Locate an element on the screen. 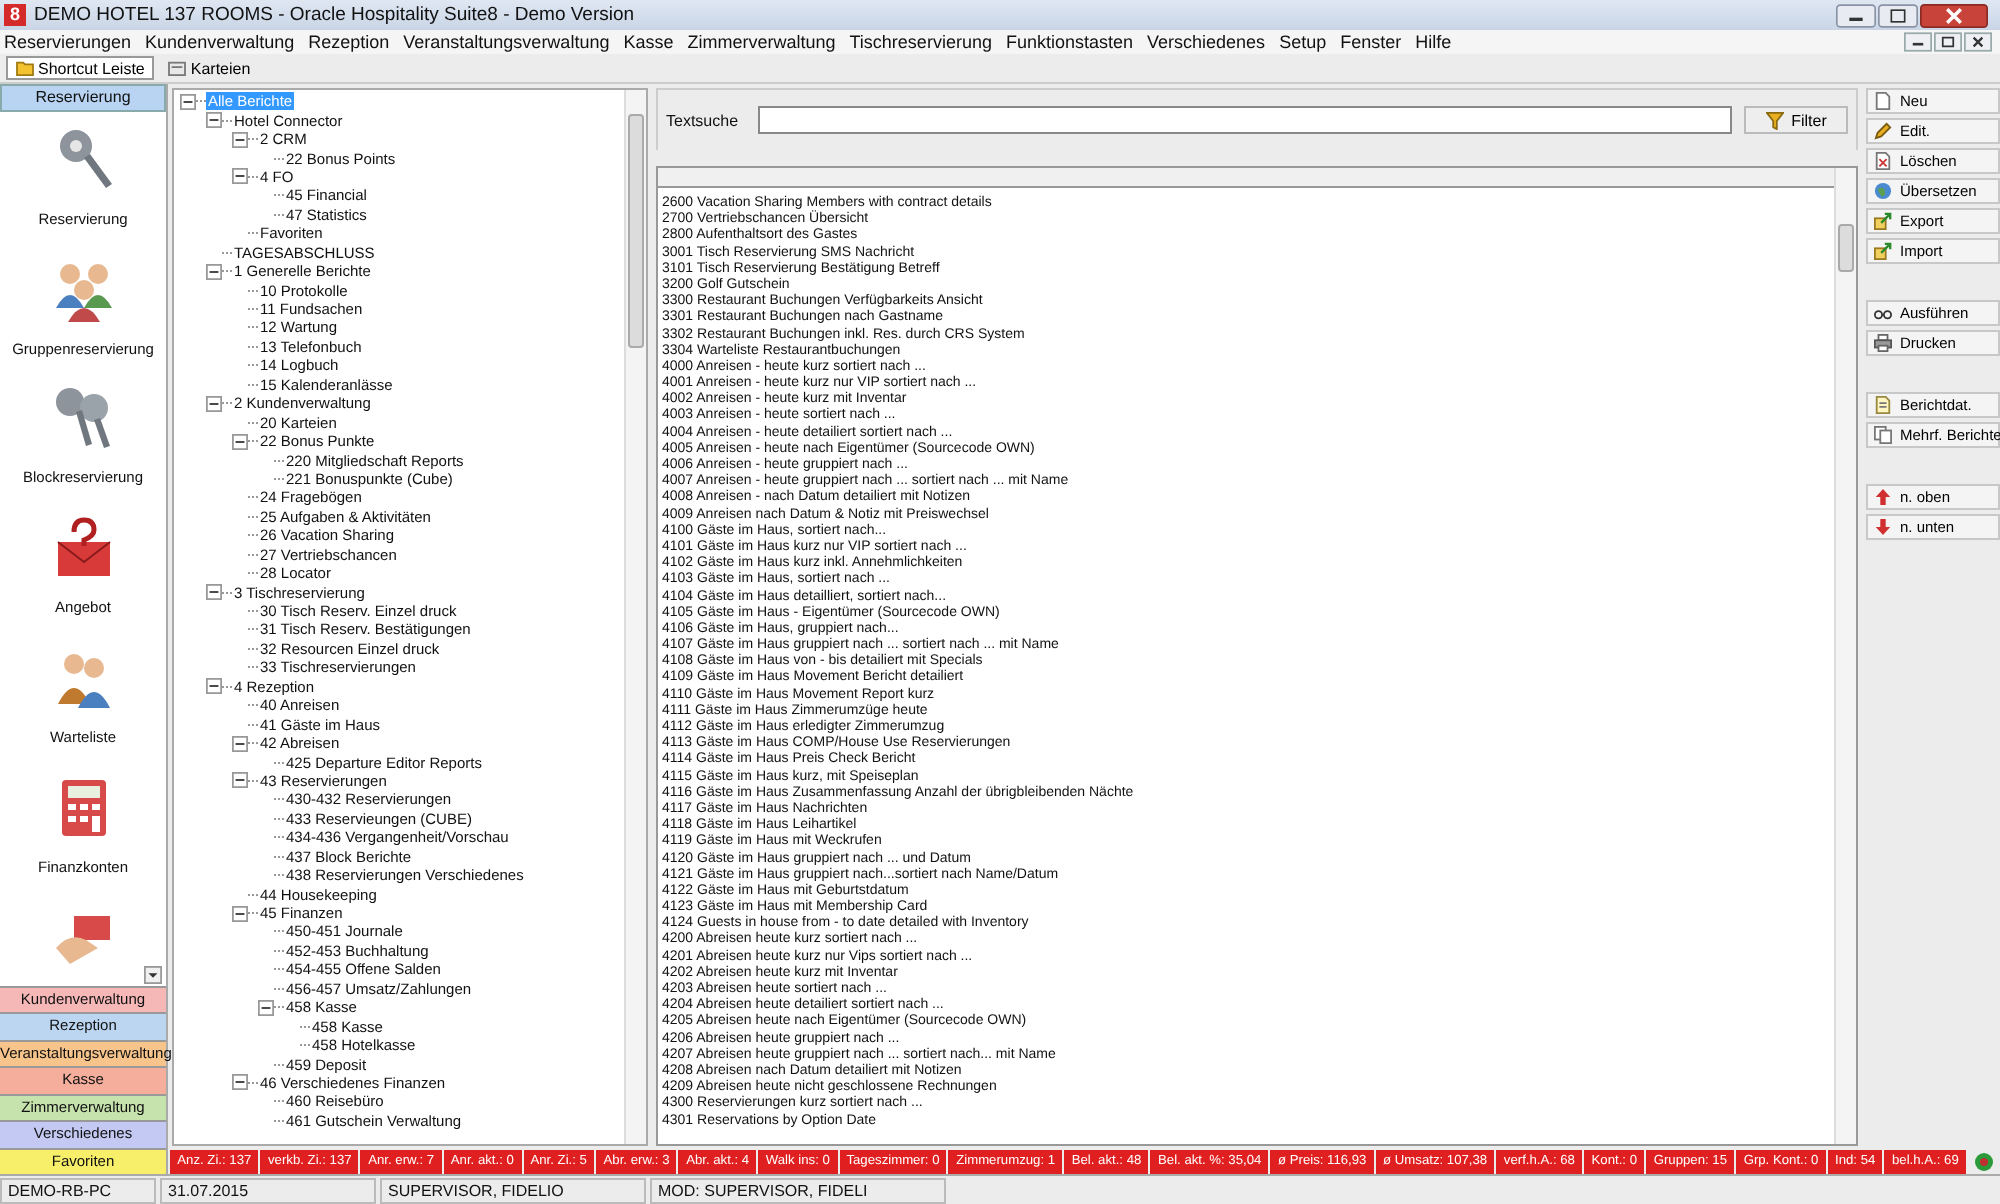 Image resolution: width=2000 pixels, height=1204 pixels. menu-item: Rezeption is located at coordinates (349, 42).